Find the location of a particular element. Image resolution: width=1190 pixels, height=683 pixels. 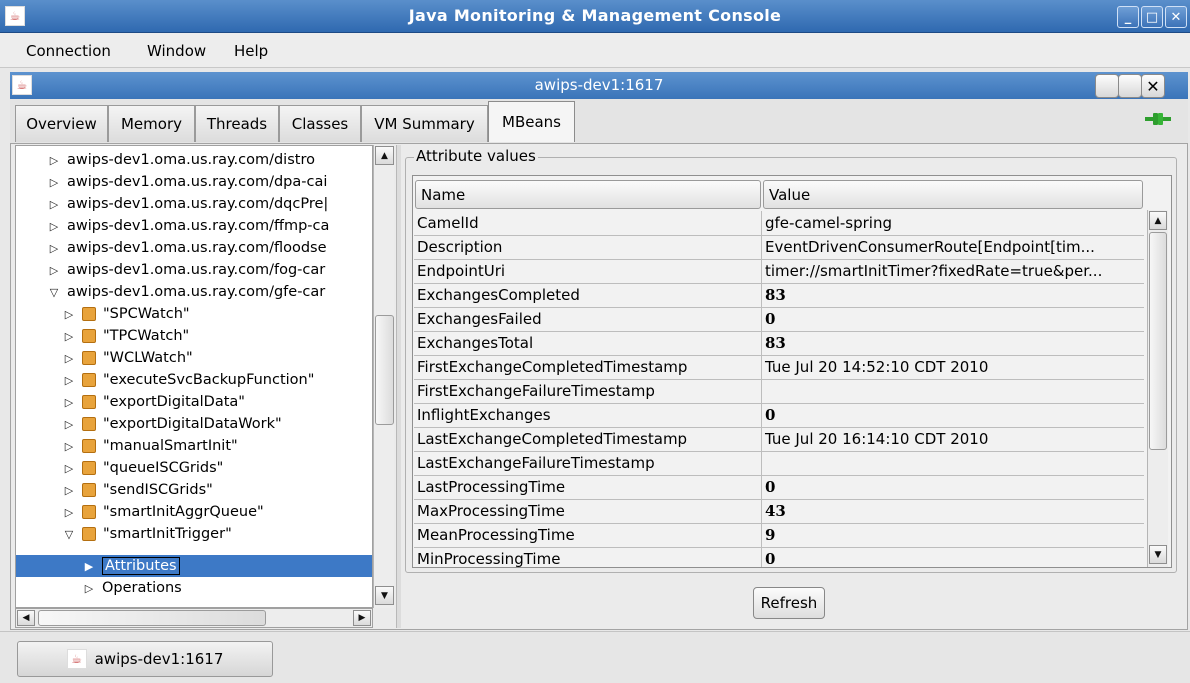

attr-value: 9 is located at coordinates (953, 535).